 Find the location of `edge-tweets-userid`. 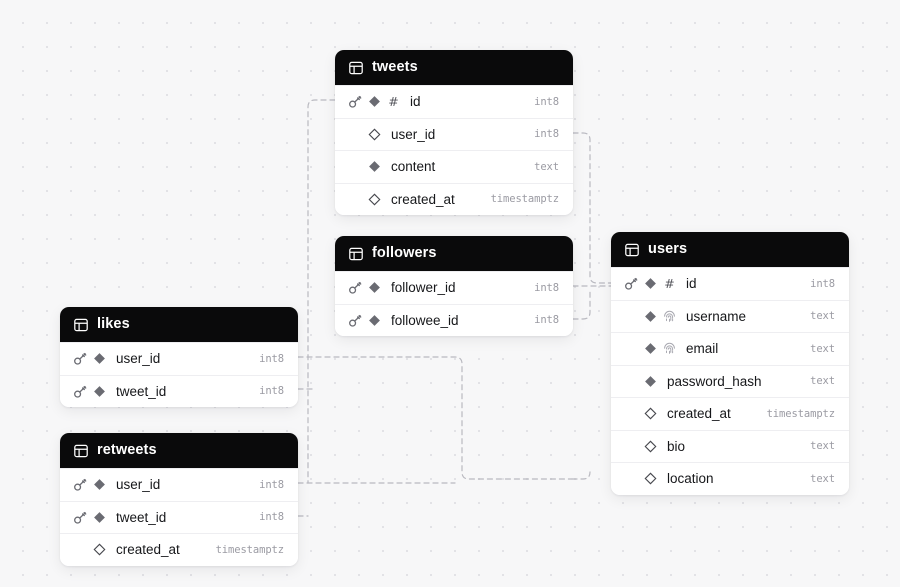

edge-tweets-userid is located at coordinates (592, 208).